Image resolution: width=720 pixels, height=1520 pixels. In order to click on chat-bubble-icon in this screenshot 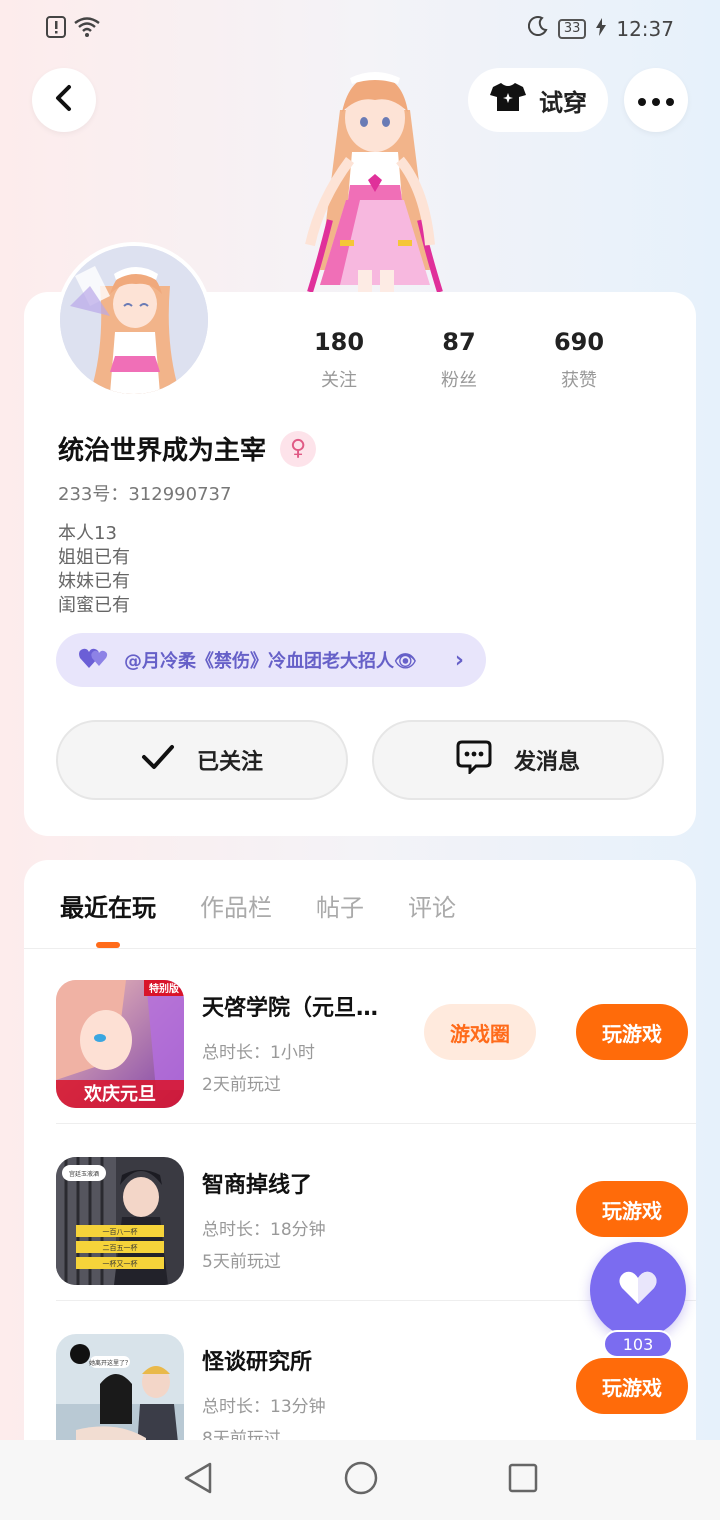, I will do `click(474, 760)`.